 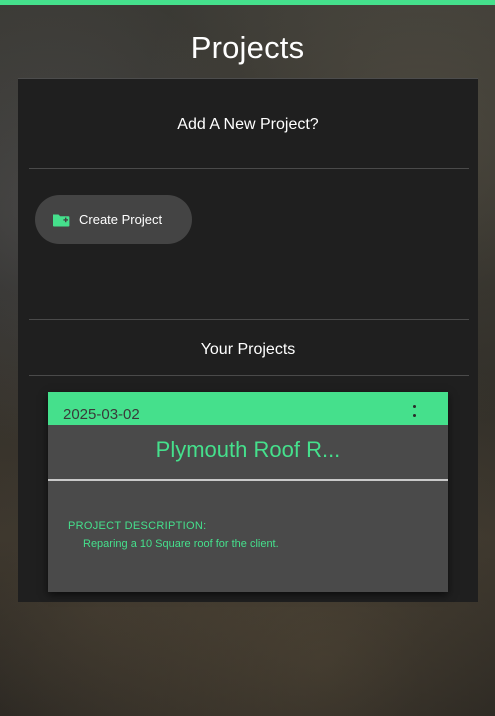 What do you see at coordinates (61, 220) in the screenshot?
I see `folder-plus-icon` at bounding box center [61, 220].